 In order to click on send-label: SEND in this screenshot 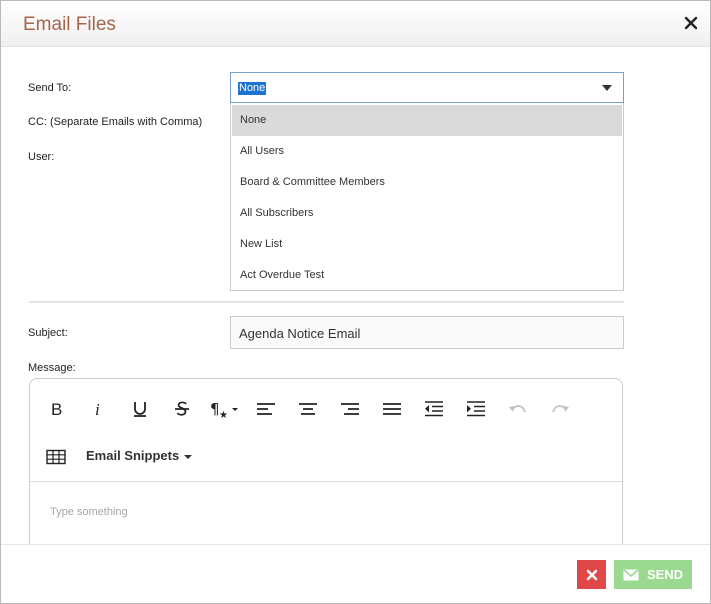, I will do `click(665, 574)`.